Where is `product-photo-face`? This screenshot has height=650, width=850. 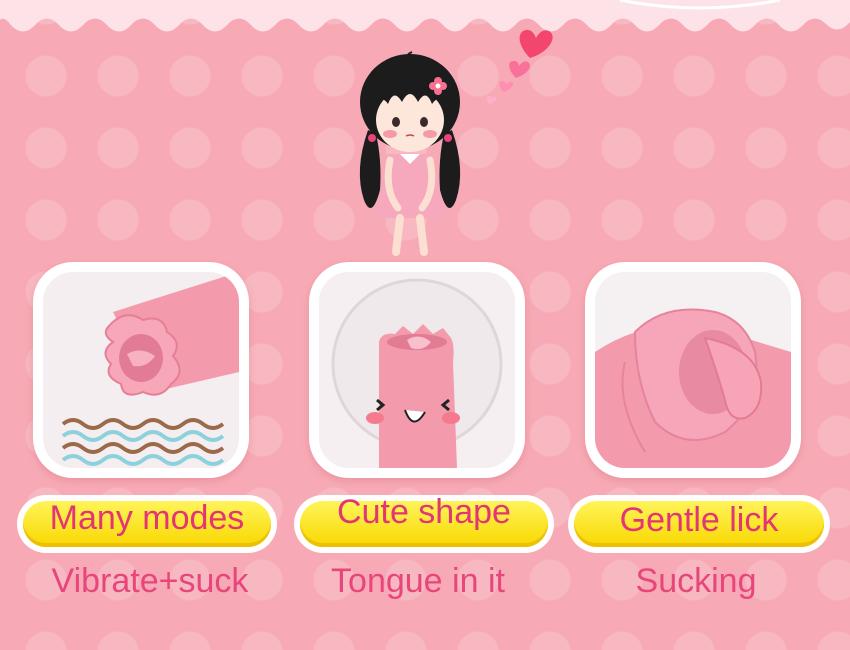
product-photo-face is located at coordinates (417, 370).